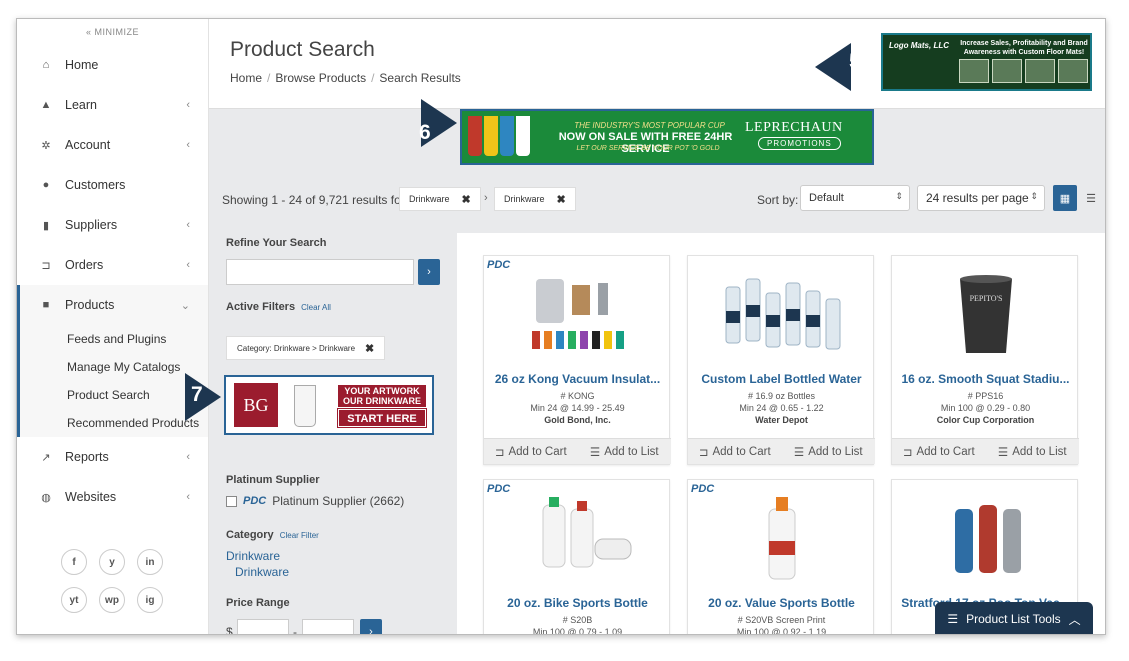 Image resolution: width=1129 pixels, height=661 pixels. Describe the element at coordinates (577, 603) in the screenshot. I see `product-title: 20 oz. Bike Sports Bottle` at that location.